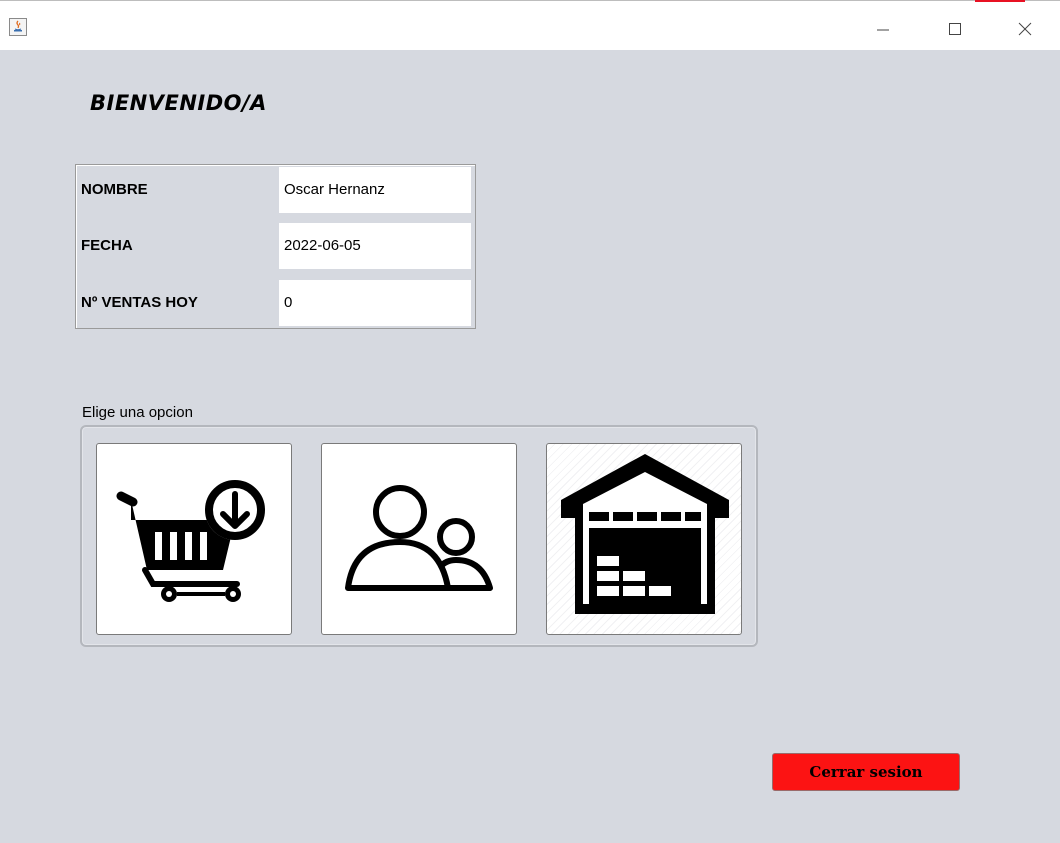 The height and width of the screenshot is (843, 1060). I want to click on window-titlebar, so click(530, 25).